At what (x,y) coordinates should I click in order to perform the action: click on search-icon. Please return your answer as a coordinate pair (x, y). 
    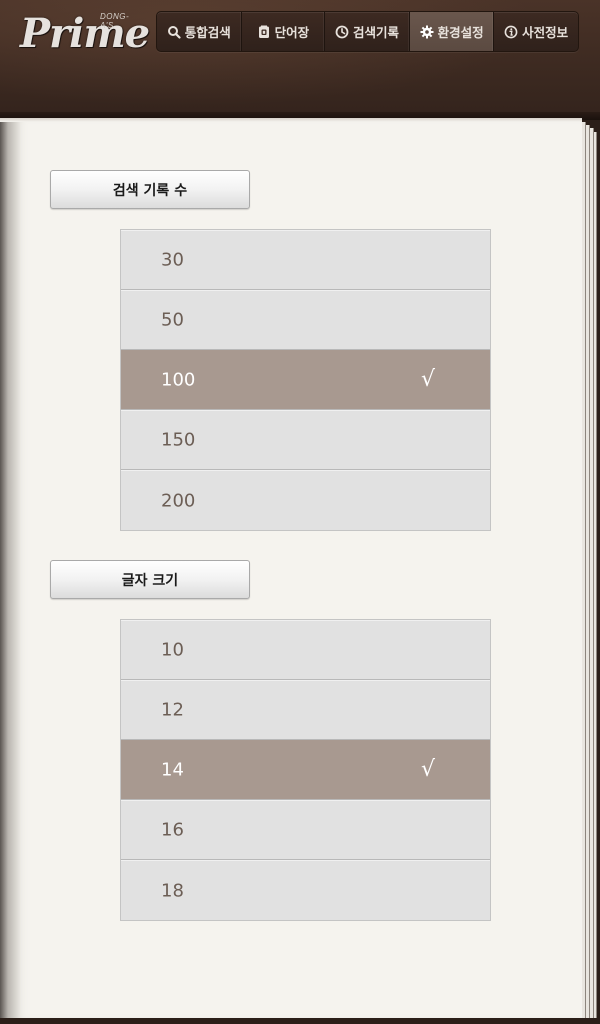
    Looking at the image, I should click on (174, 32).